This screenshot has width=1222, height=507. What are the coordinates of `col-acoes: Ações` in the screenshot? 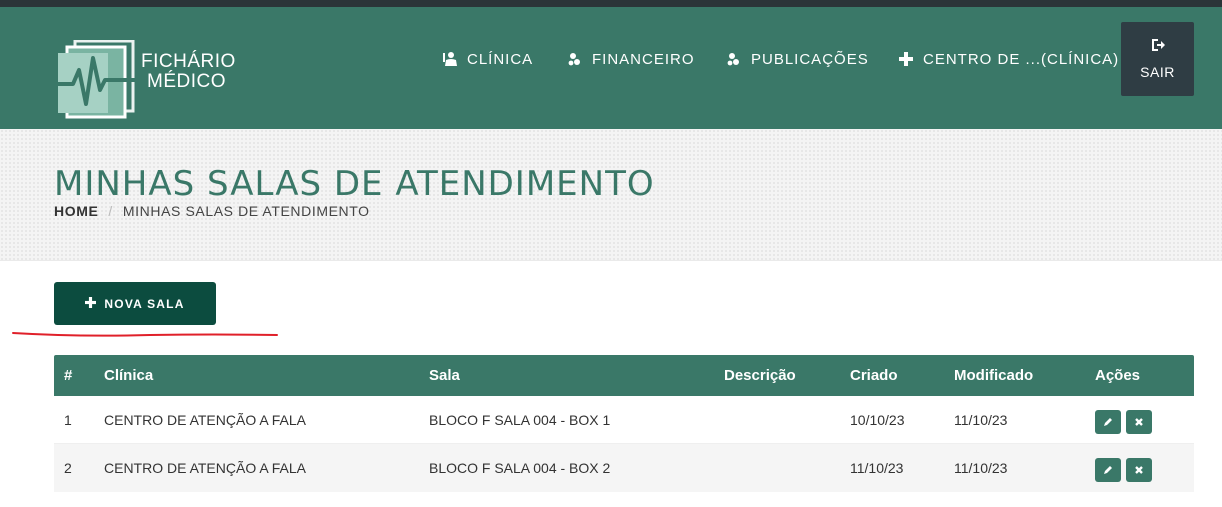 It's located at (1118, 375).